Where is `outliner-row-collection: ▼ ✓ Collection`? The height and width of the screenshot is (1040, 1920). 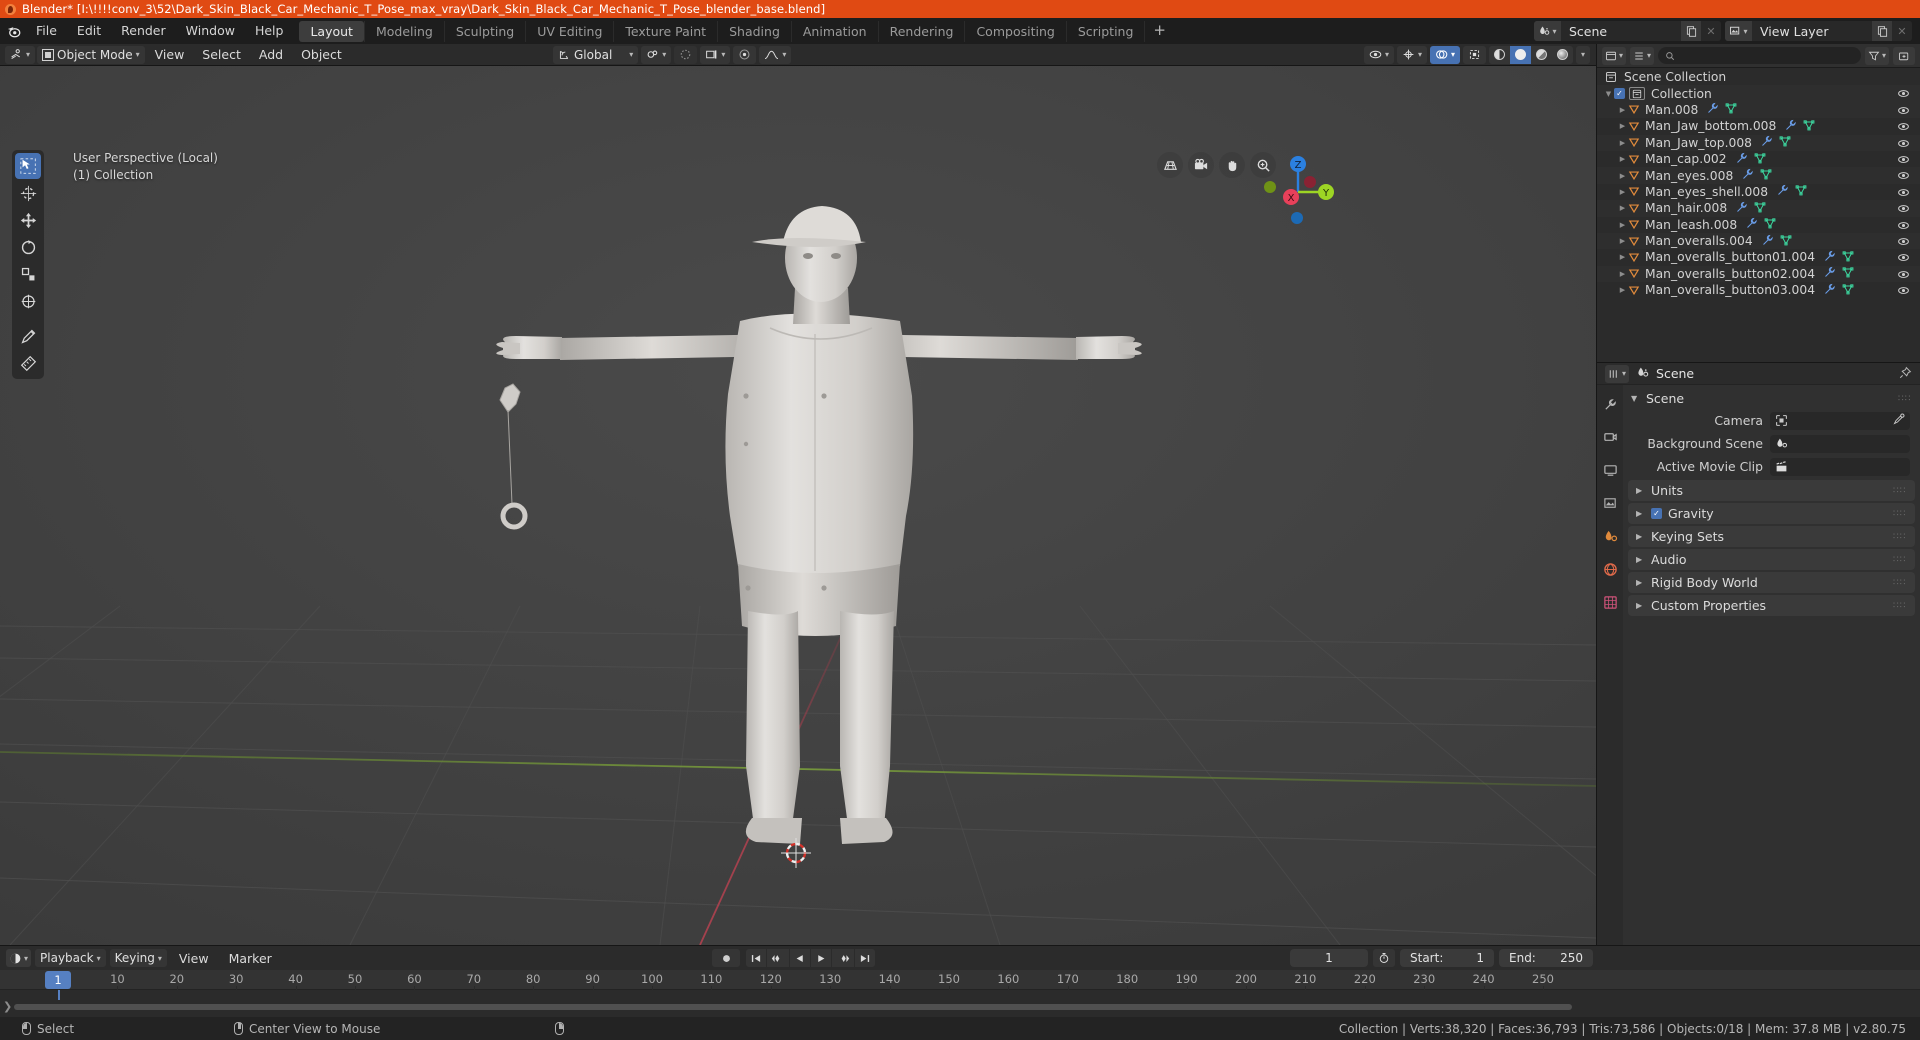
outliner-row-collection: ▼ ✓ Collection is located at coordinates (1758, 93).